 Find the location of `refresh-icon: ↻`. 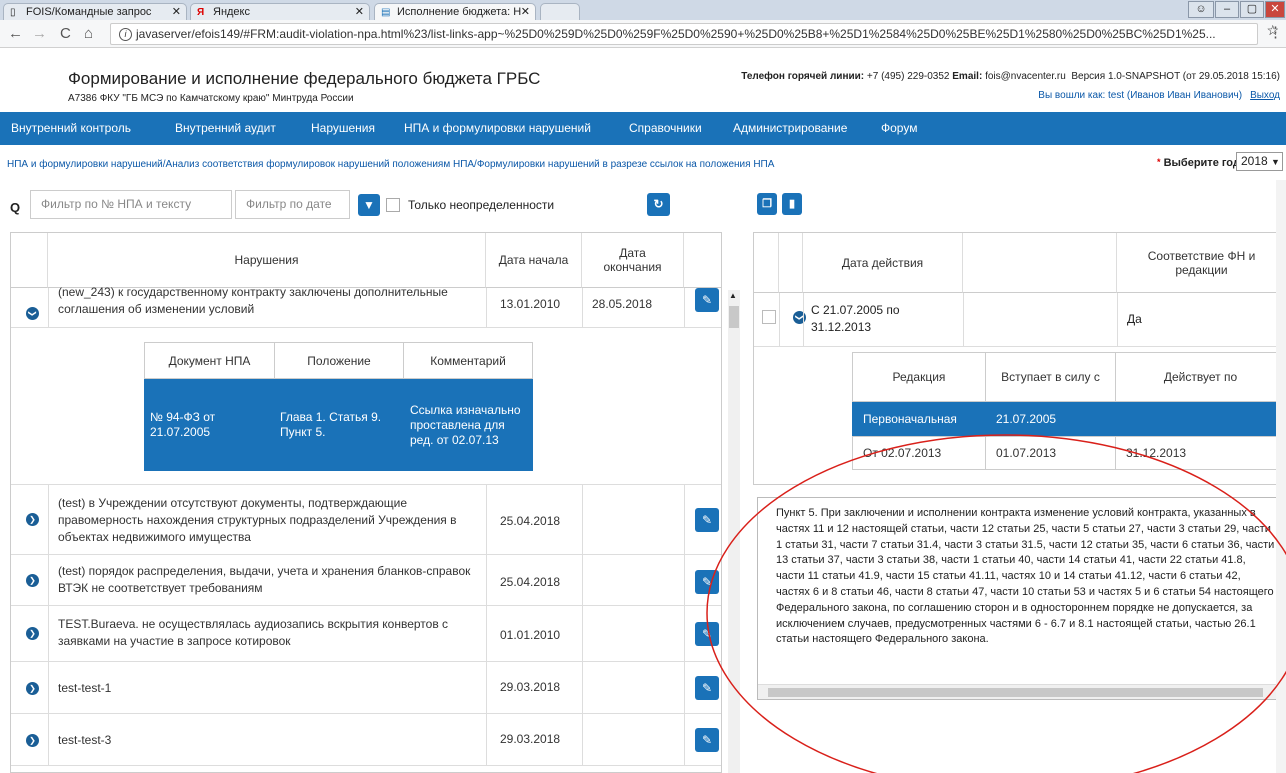

refresh-icon: ↻ is located at coordinates (658, 204).